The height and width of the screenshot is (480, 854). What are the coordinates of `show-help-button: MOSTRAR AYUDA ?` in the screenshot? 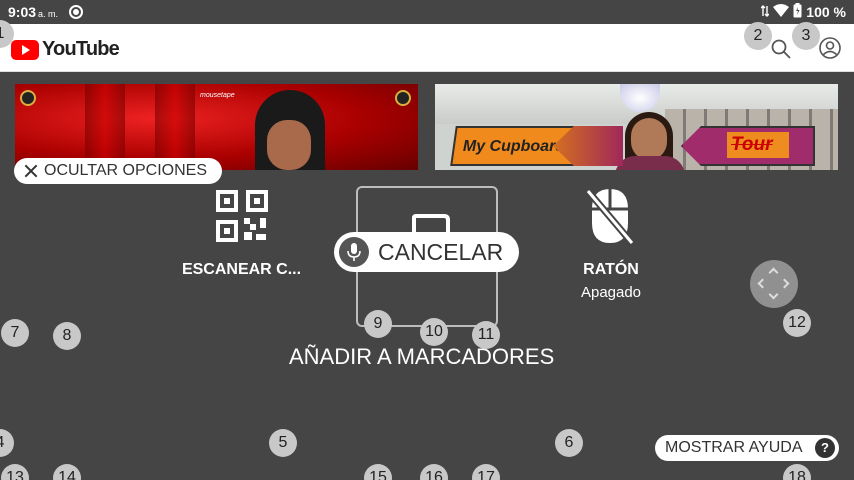 It's located at (747, 448).